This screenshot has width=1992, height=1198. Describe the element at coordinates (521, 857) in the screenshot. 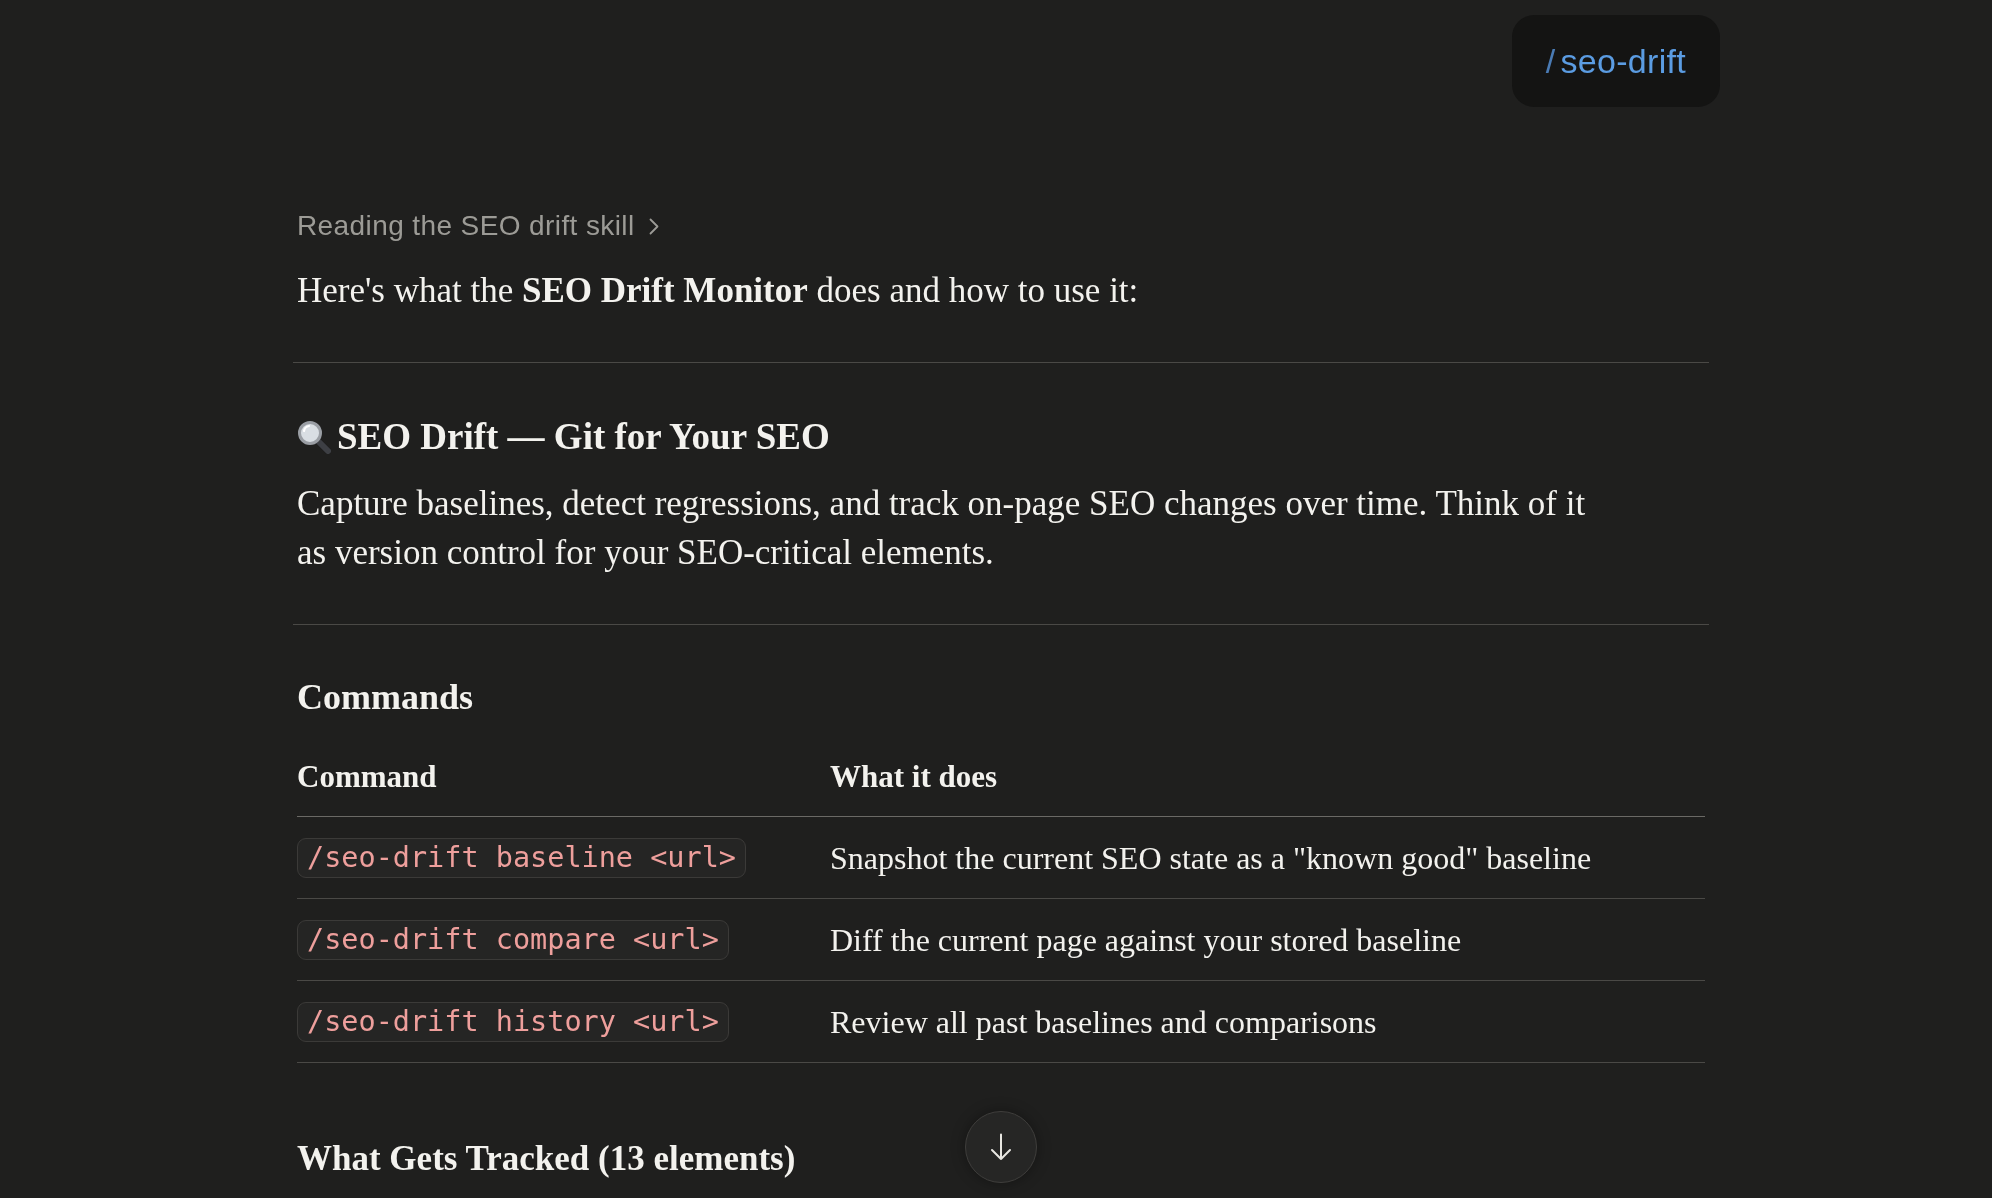

I see `command-code: /seo-drift baseline <url>` at that location.